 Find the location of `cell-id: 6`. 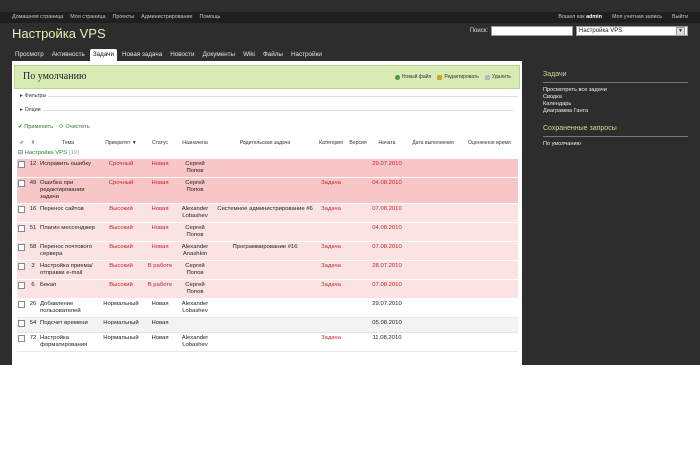

cell-id: 6 is located at coordinates (33, 289).